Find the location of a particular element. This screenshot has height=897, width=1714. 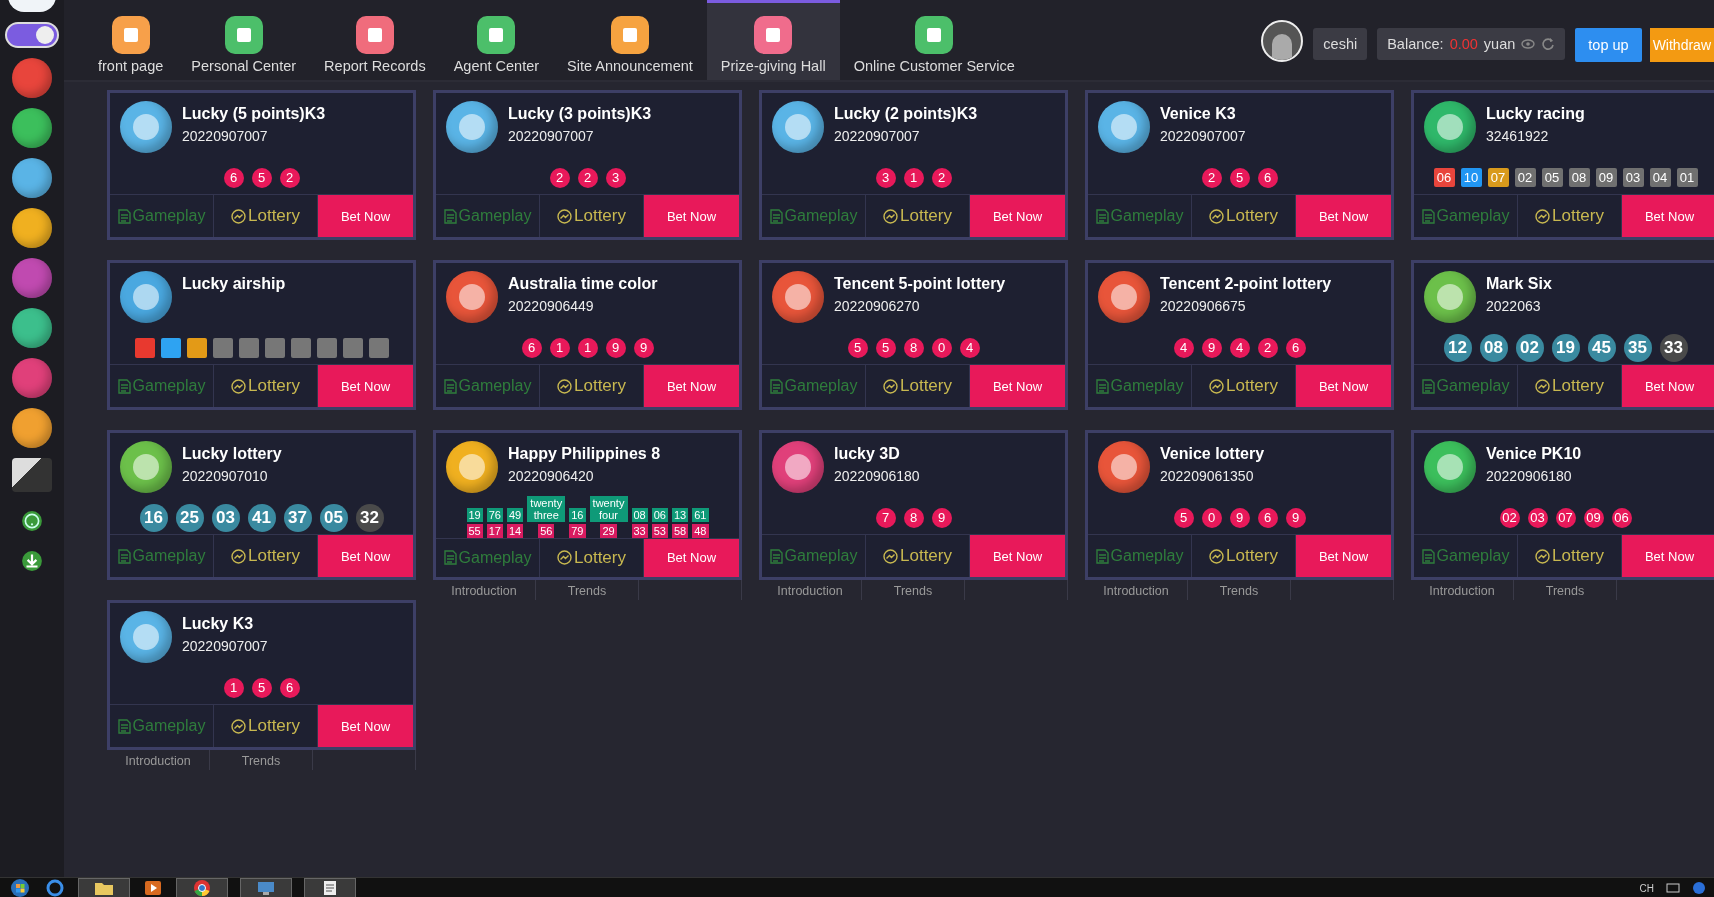

result-square: 09 is located at coordinates (1606, 177).